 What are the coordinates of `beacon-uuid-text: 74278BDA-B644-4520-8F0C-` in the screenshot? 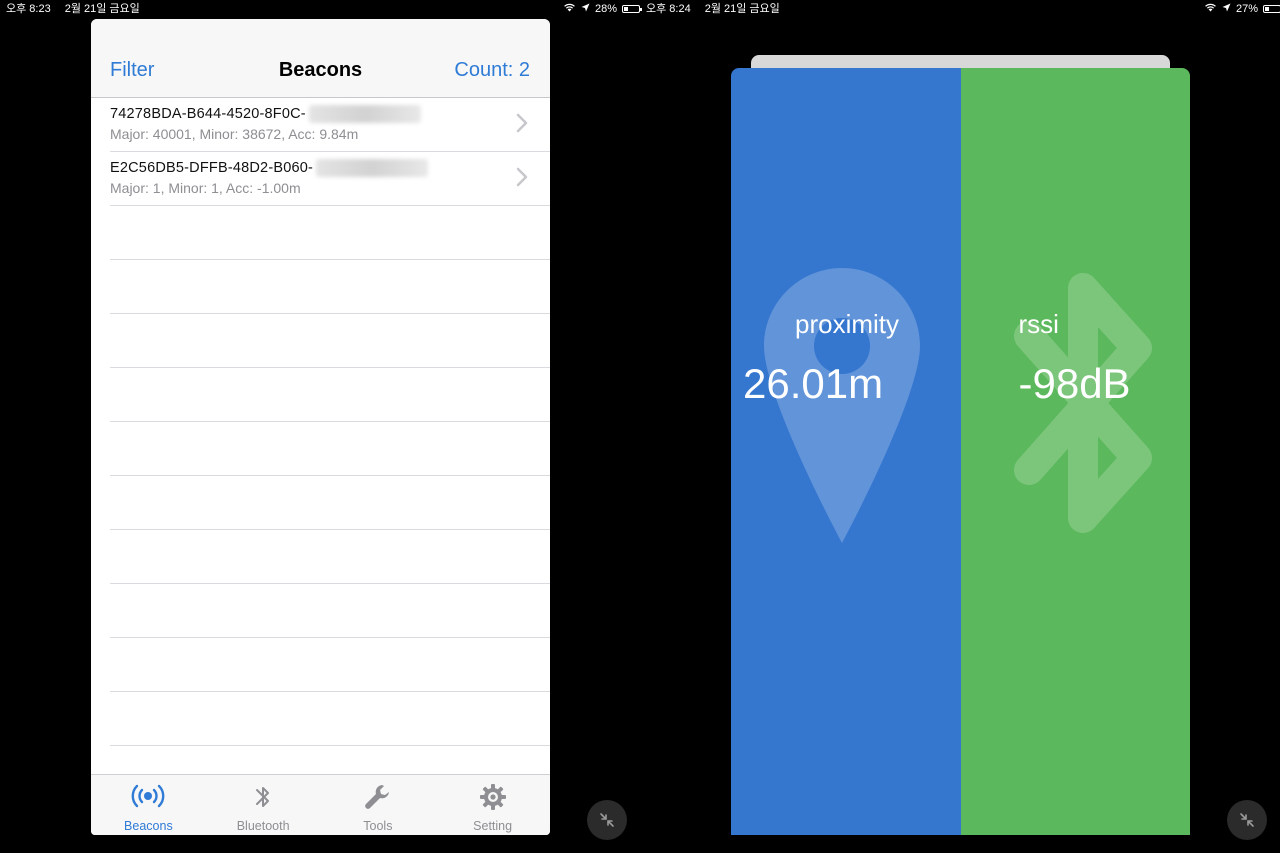 It's located at (208, 114).